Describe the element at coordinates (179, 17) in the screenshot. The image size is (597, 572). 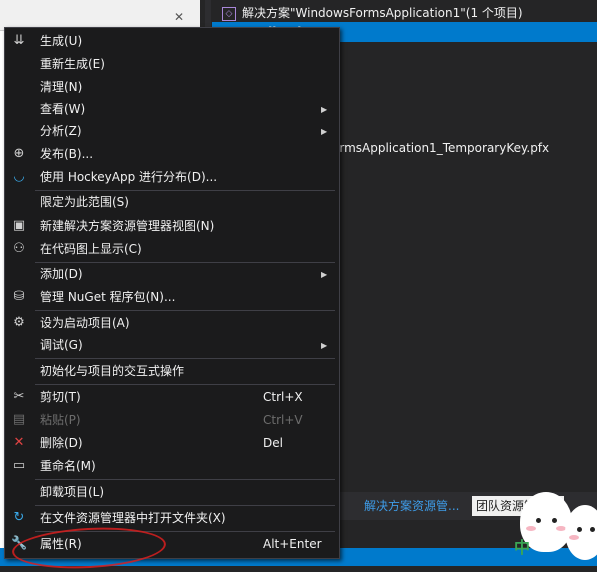
I see `chevron-down-icon: ✕` at that location.